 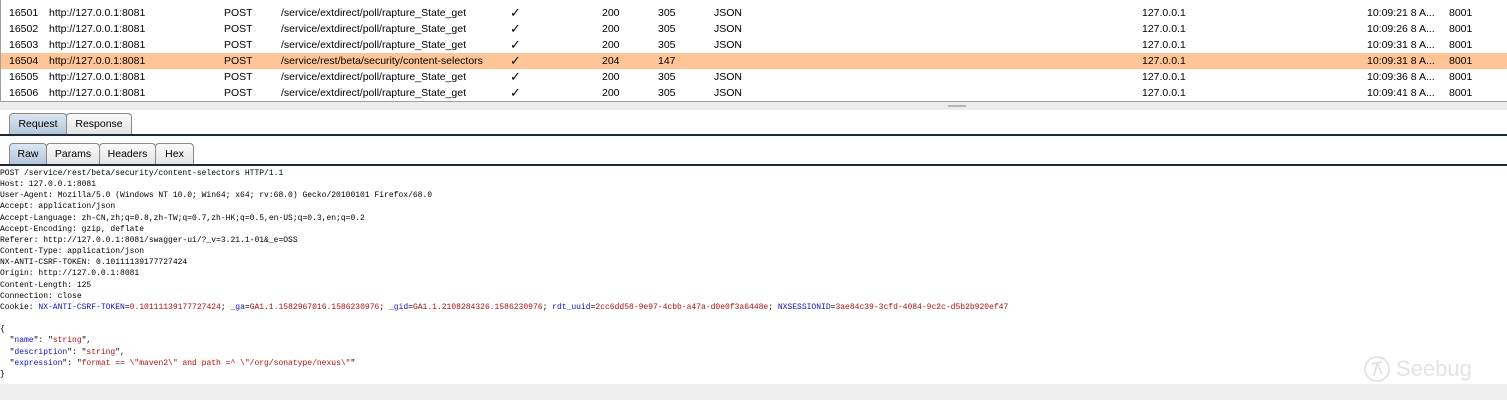 I want to click on cell-id: 16504, so click(x=24, y=61).